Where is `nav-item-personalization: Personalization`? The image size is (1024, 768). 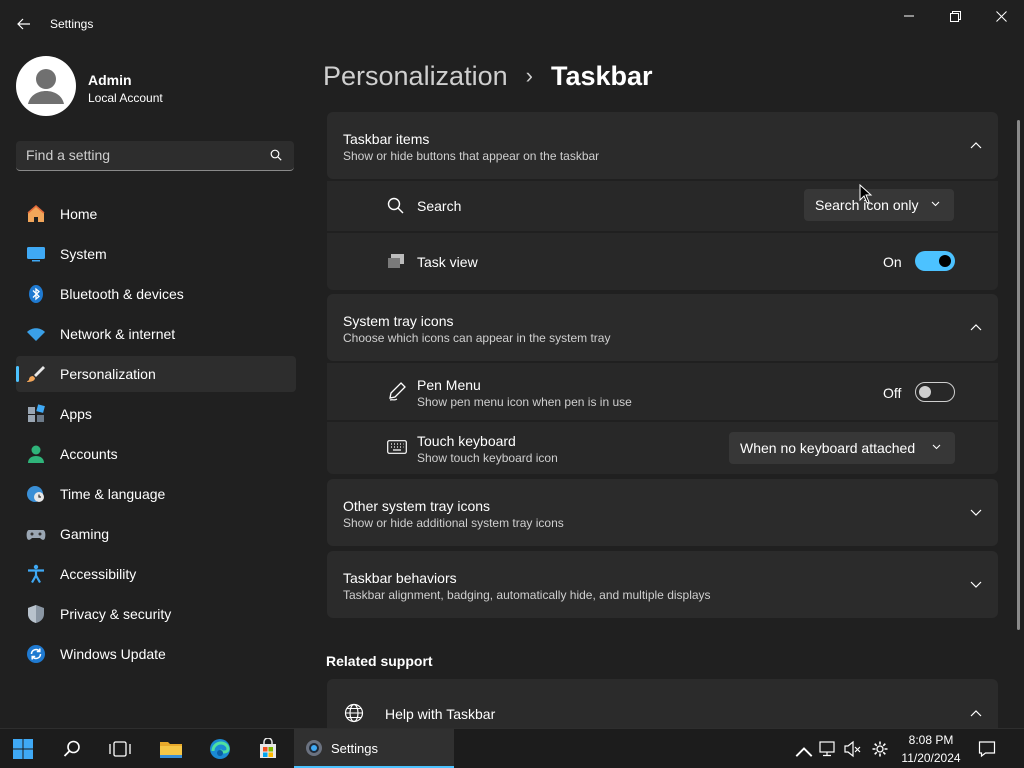
nav-item-personalization: Personalization is located at coordinates (156, 374).